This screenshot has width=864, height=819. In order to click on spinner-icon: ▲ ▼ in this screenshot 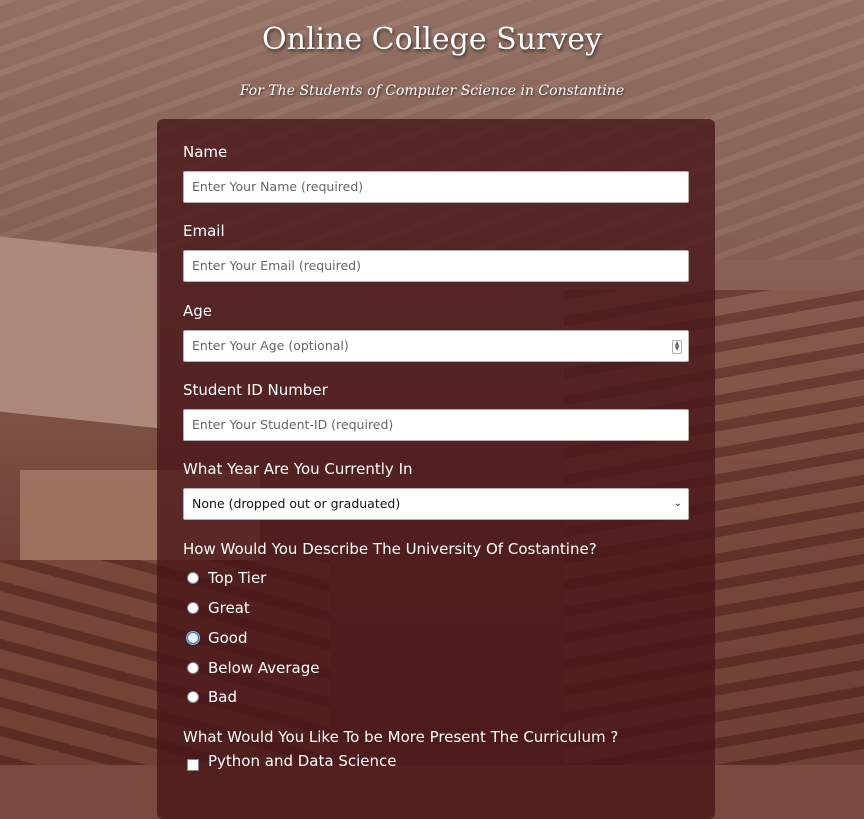, I will do `click(677, 347)`.